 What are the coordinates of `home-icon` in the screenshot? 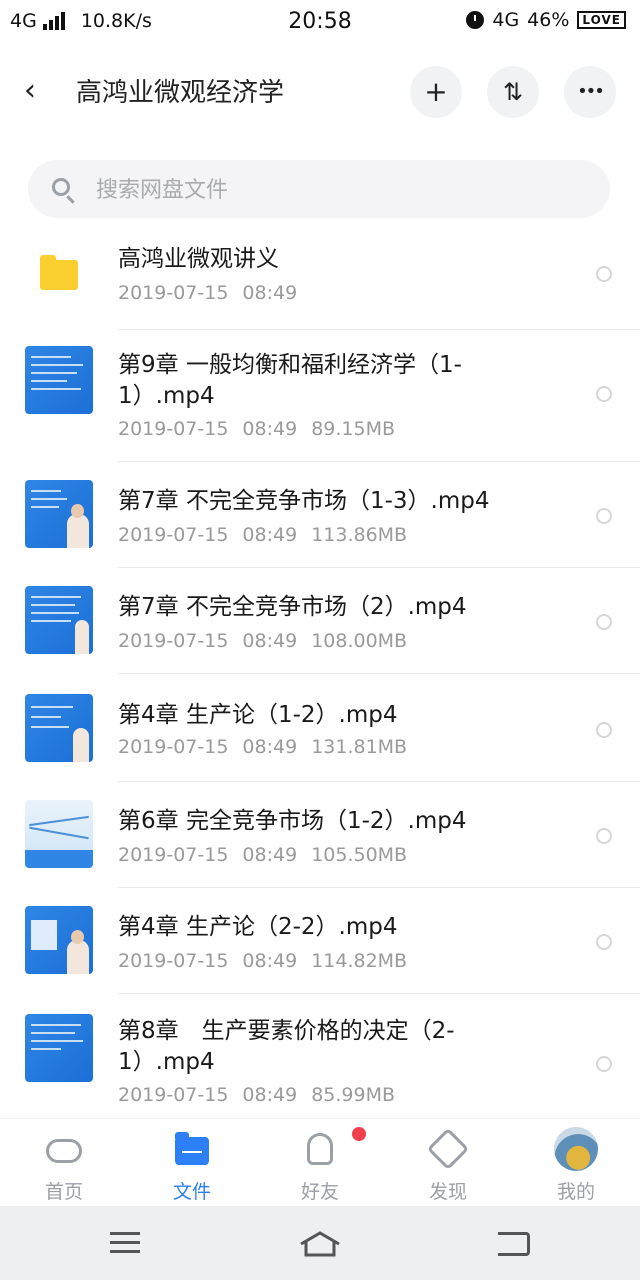 It's located at (320, 1244).